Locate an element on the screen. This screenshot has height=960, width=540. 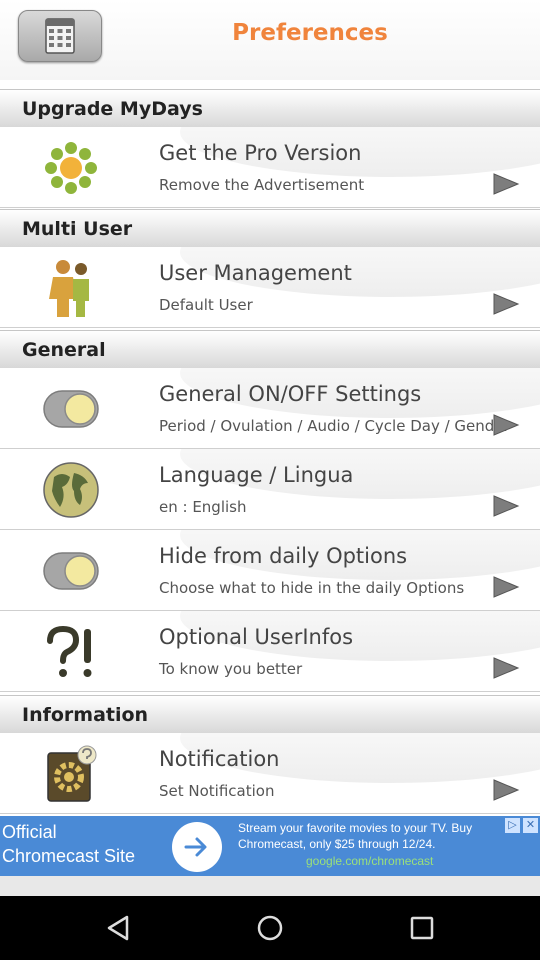
section-header-multi-user: Multi User is located at coordinates (270, 228).